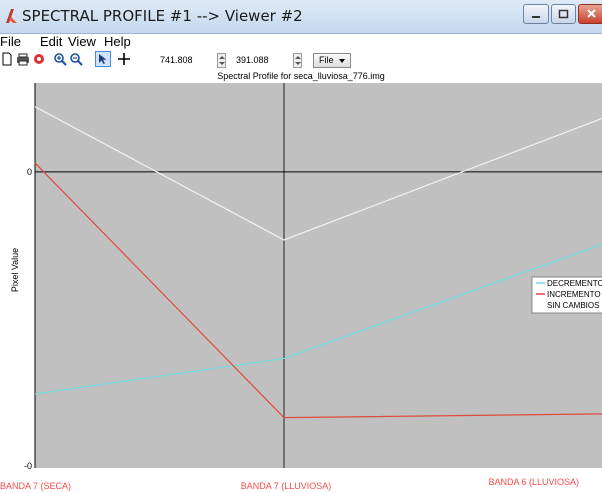 The image size is (602, 493). Describe the element at coordinates (533, 482) in the screenshot. I see `x-tick-label: BANDA 6 (LLUVIOSA)` at that location.